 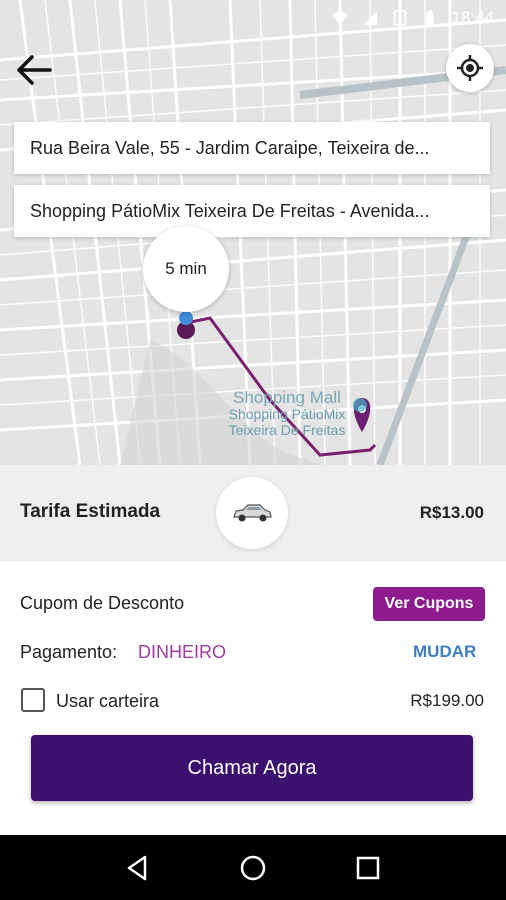 What do you see at coordinates (69, 652) in the screenshot?
I see `payment-label: Pagamento:` at bounding box center [69, 652].